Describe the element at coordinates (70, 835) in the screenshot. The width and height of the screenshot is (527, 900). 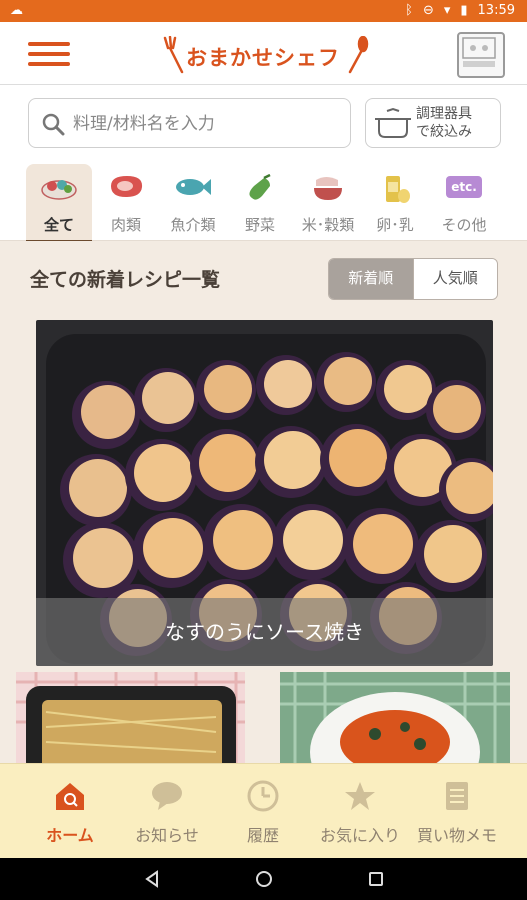
I see `nav-label: ホーム` at that location.